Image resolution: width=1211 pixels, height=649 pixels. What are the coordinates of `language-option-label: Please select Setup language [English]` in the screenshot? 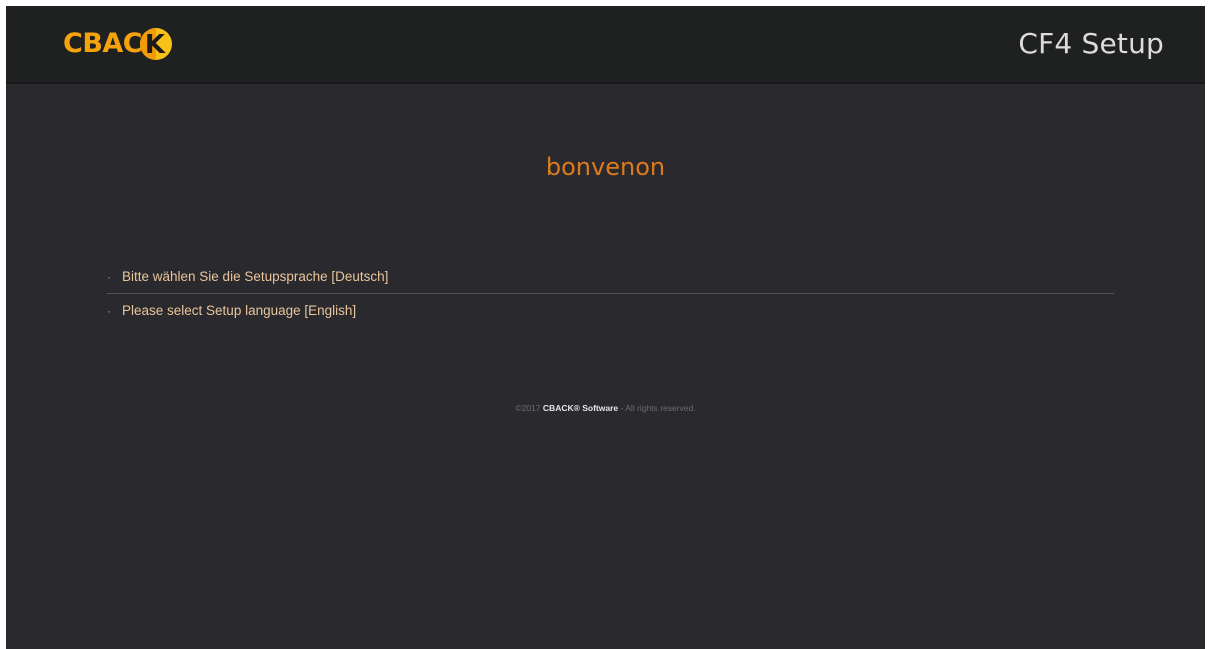 It's located at (239, 310).